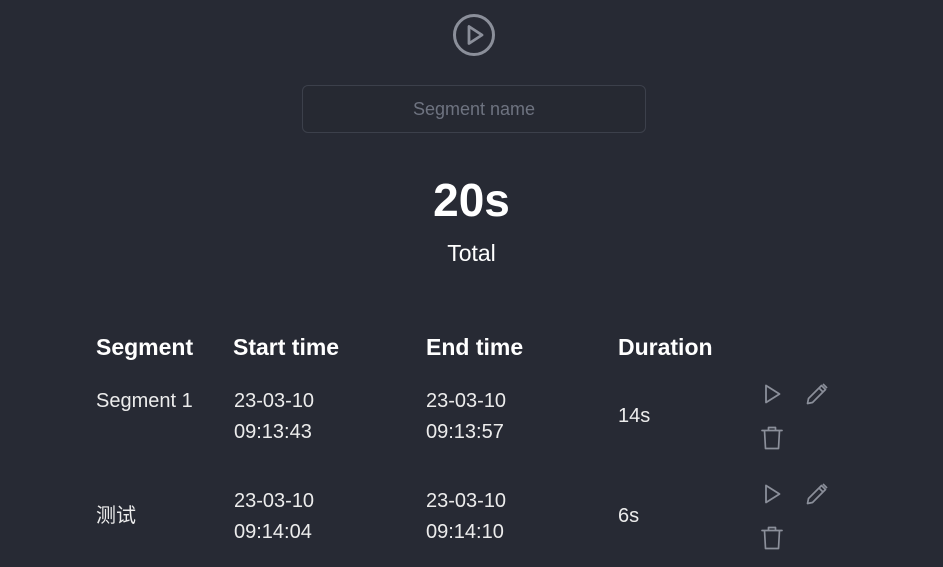 The image size is (943, 567). What do you see at coordinates (634, 416) in the screenshot?
I see `duration-cell: 14s` at bounding box center [634, 416].